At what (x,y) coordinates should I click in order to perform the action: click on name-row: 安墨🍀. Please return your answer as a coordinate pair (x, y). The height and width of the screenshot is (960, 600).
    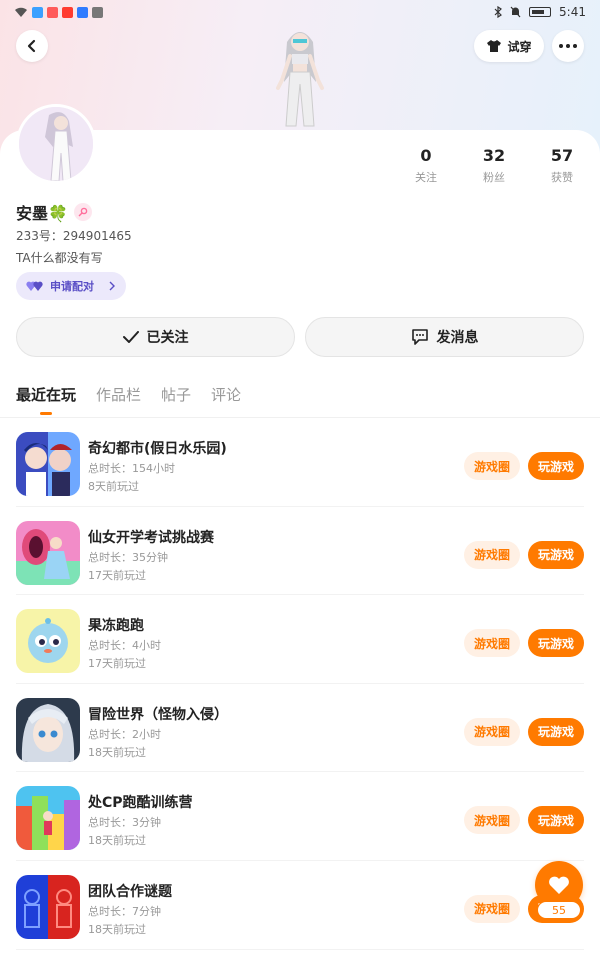
    Looking at the image, I should click on (54, 212).